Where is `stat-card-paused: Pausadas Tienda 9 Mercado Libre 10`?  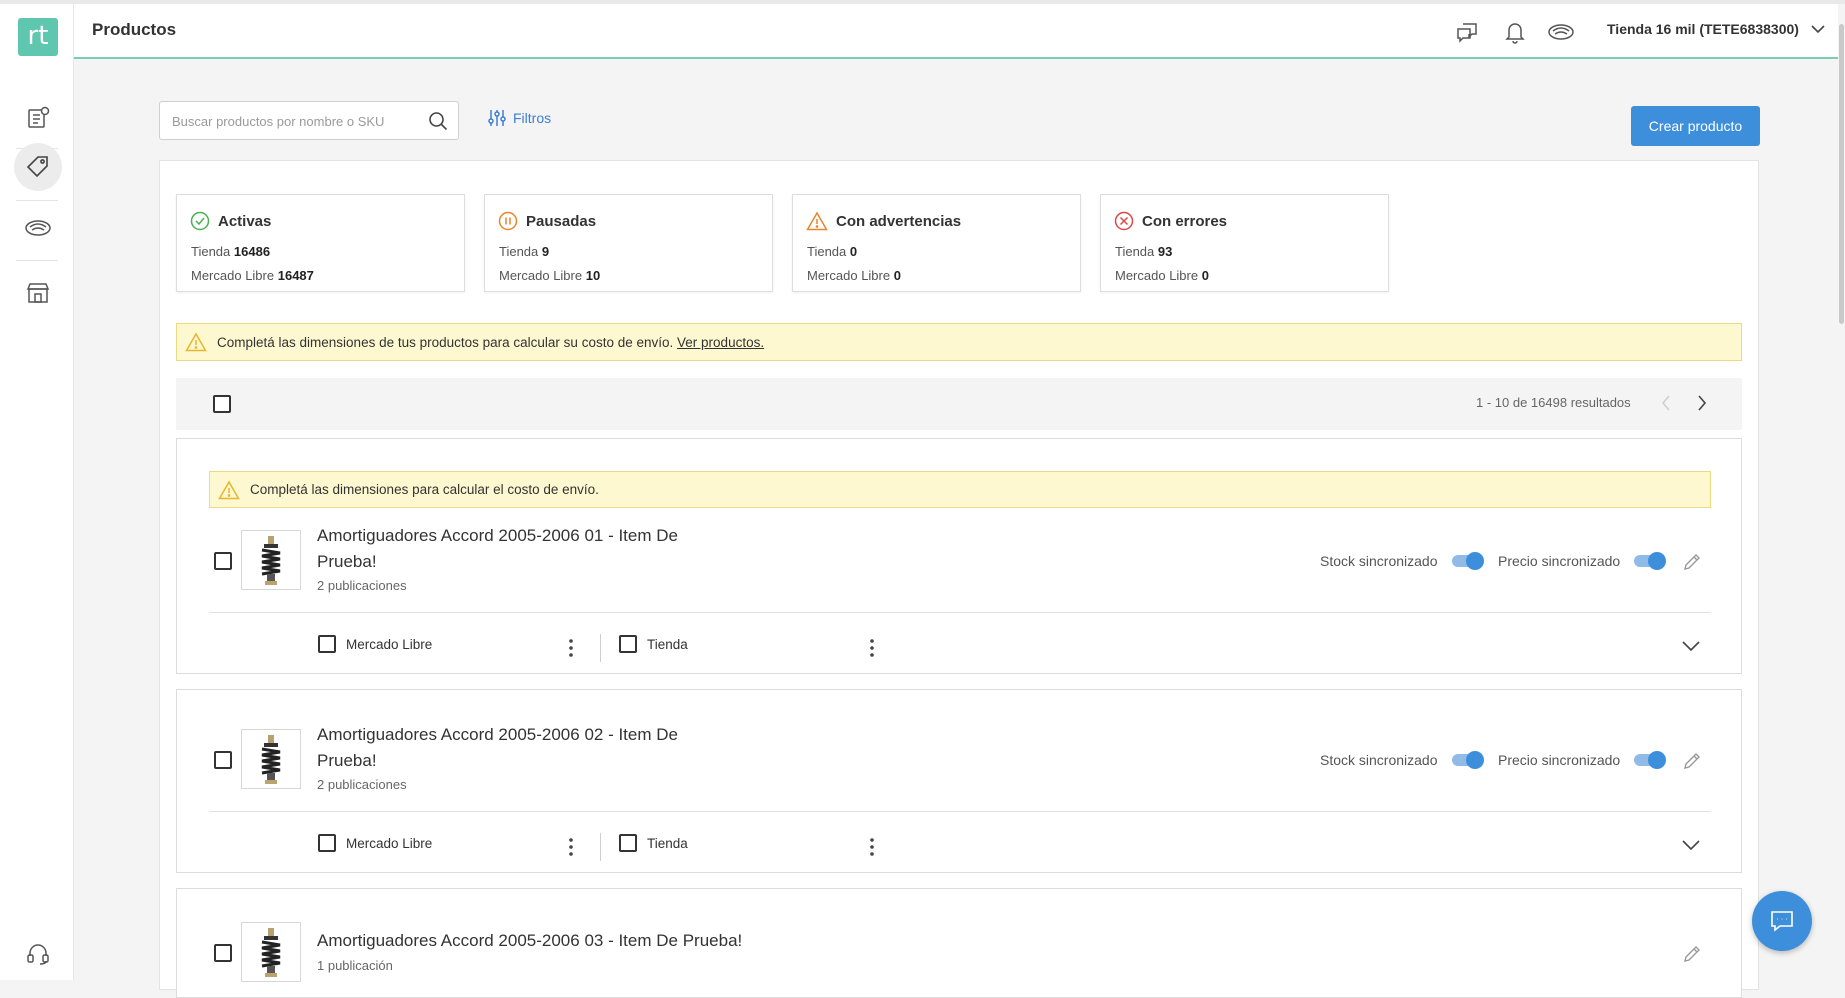 stat-card-paused: Pausadas Tienda 9 Mercado Libre 10 is located at coordinates (628, 243).